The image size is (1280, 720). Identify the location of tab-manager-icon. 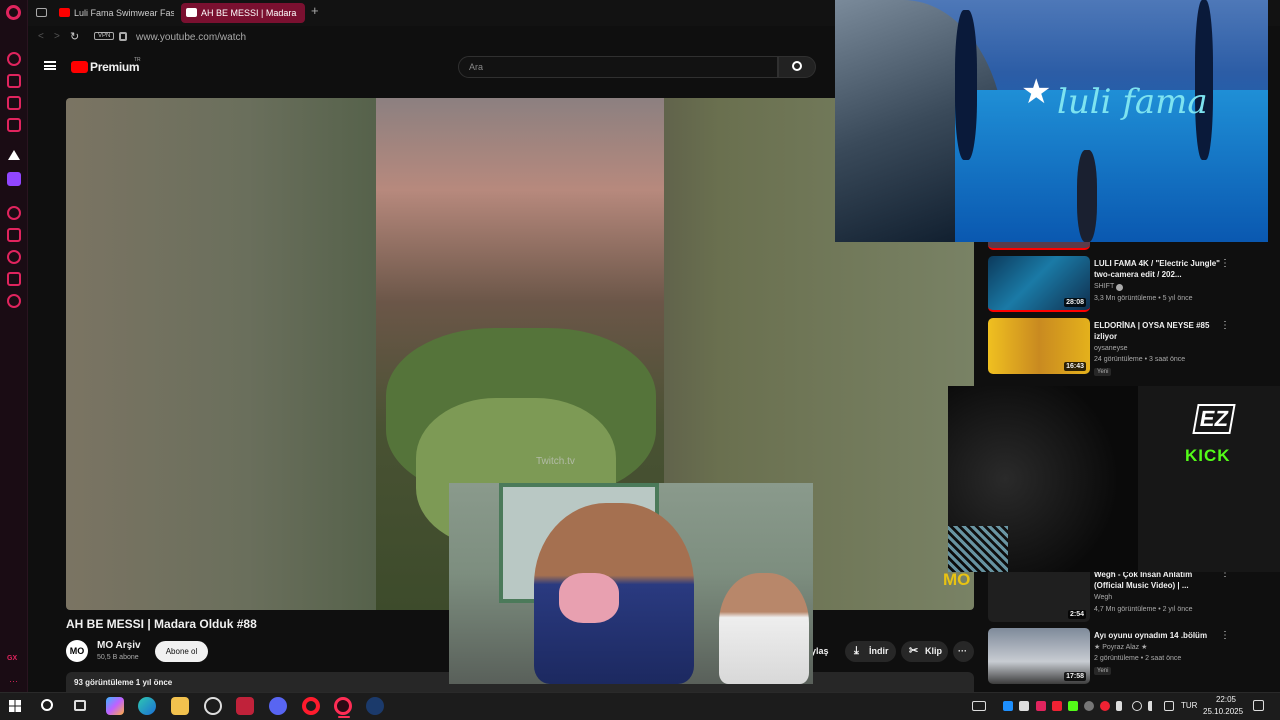
(41, 12).